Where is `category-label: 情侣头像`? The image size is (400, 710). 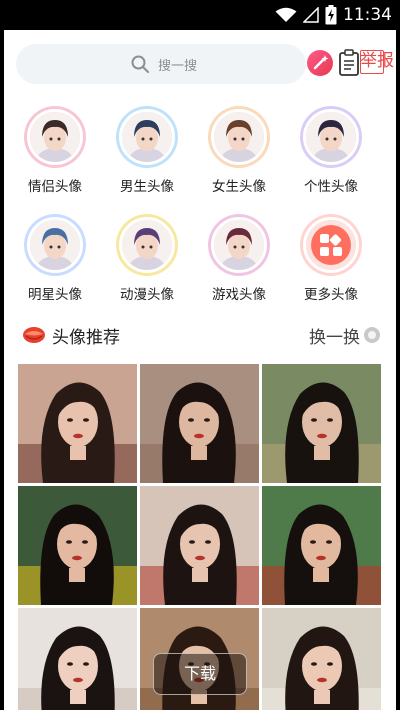 category-label: 情侣头像 is located at coordinates (55, 187).